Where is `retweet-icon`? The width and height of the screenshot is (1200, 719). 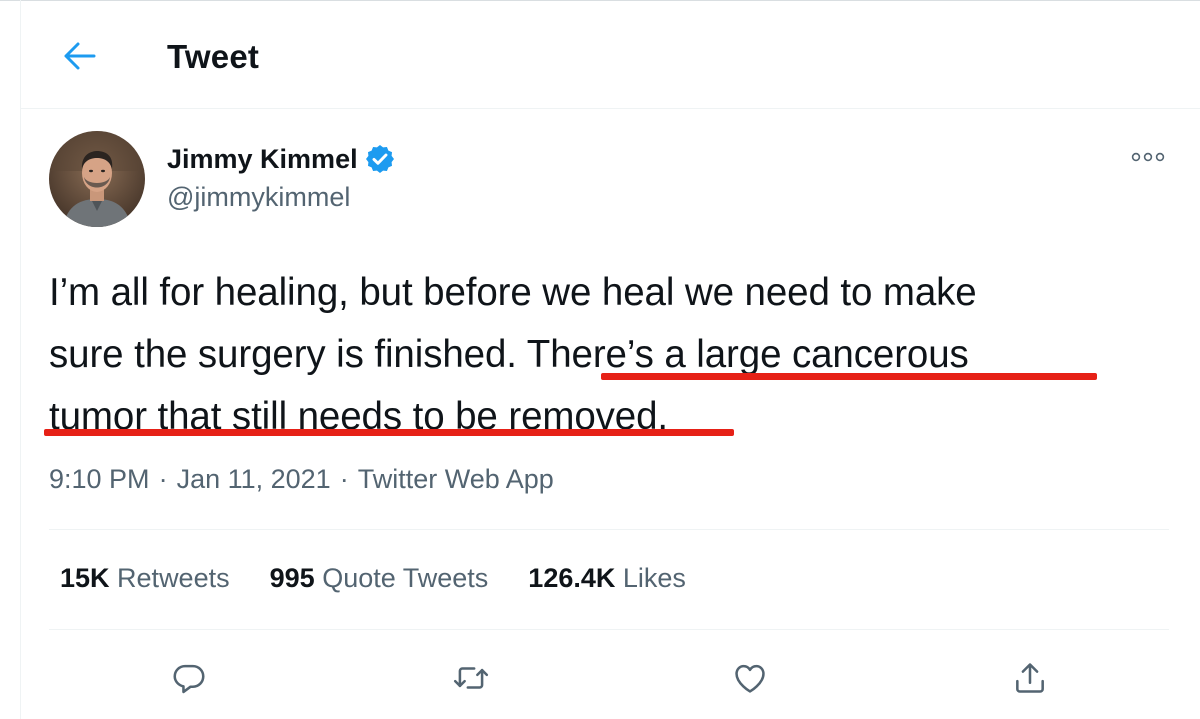 retweet-icon is located at coordinates (471, 678).